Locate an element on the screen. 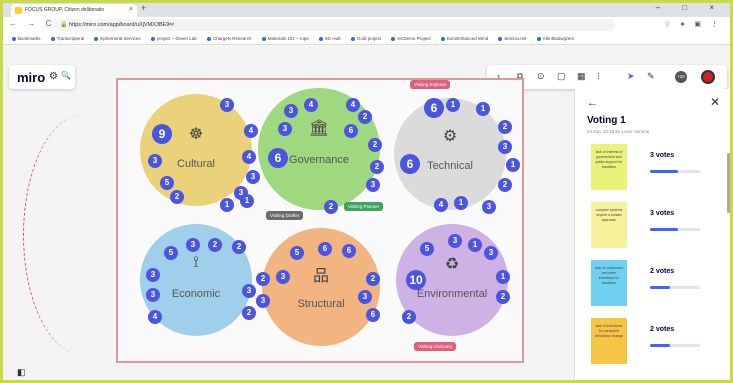 This screenshot has height=383, width=733. tab-title: FOCUS GROUP, Citizen deliberatio is located at coordinates (65, 10).